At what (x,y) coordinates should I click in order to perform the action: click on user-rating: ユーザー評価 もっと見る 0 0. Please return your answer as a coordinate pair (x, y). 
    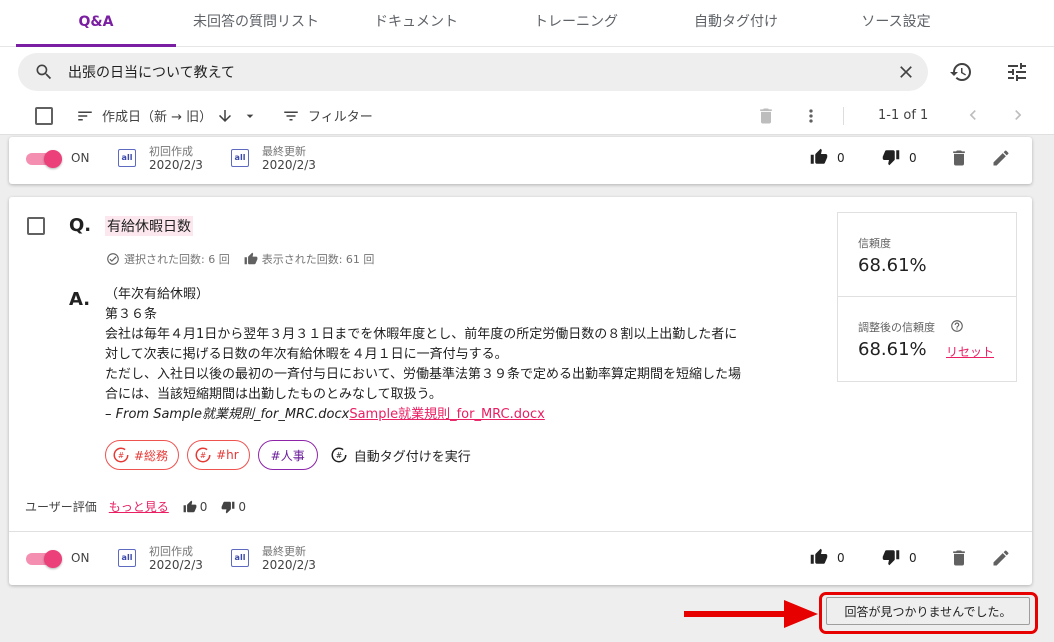
    Looking at the image, I should click on (135, 506).